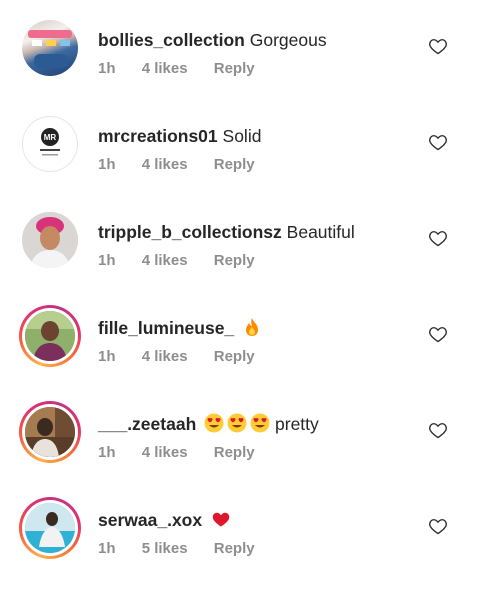 This screenshot has height=596, width=480. What do you see at coordinates (242, 136) in the screenshot?
I see `comment-message: Solid` at bounding box center [242, 136].